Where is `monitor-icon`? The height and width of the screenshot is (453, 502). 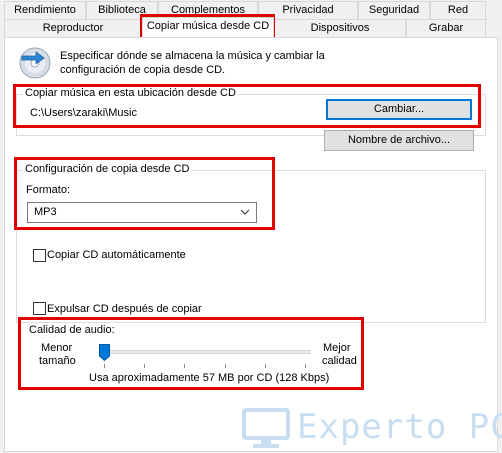 monitor-icon is located at coordinates (266, 429).